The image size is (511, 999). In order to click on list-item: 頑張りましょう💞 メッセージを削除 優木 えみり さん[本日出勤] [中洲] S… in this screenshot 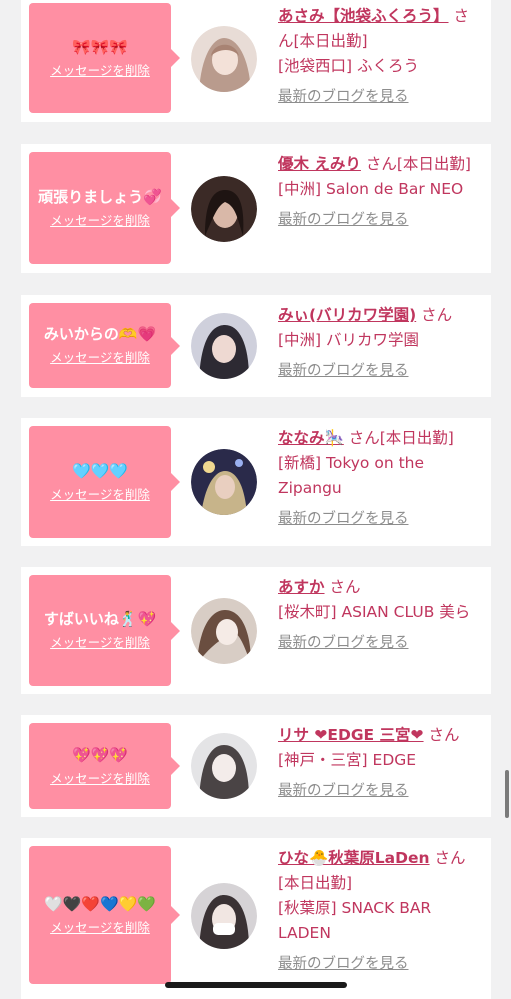, I will do `click(256, 208)`.